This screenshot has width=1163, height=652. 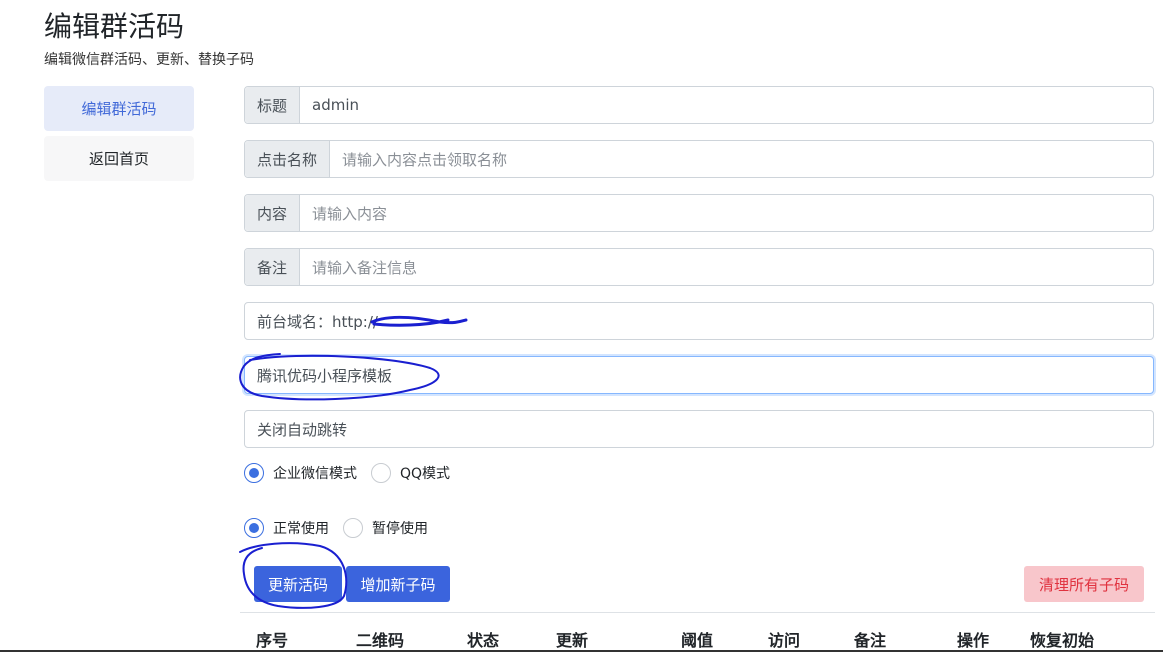 I want to click on column-header-status: 状态, so click(x=483, y=640).